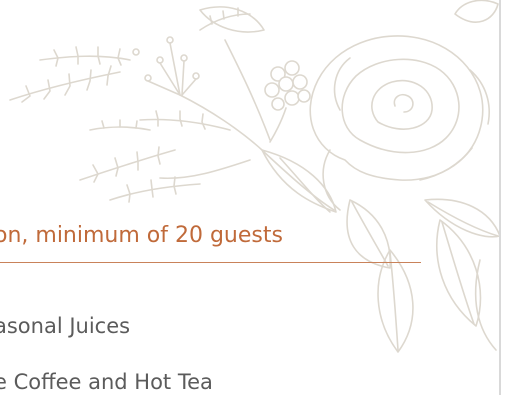  I want to click on berry-cluster-icon, so click(287, 101).